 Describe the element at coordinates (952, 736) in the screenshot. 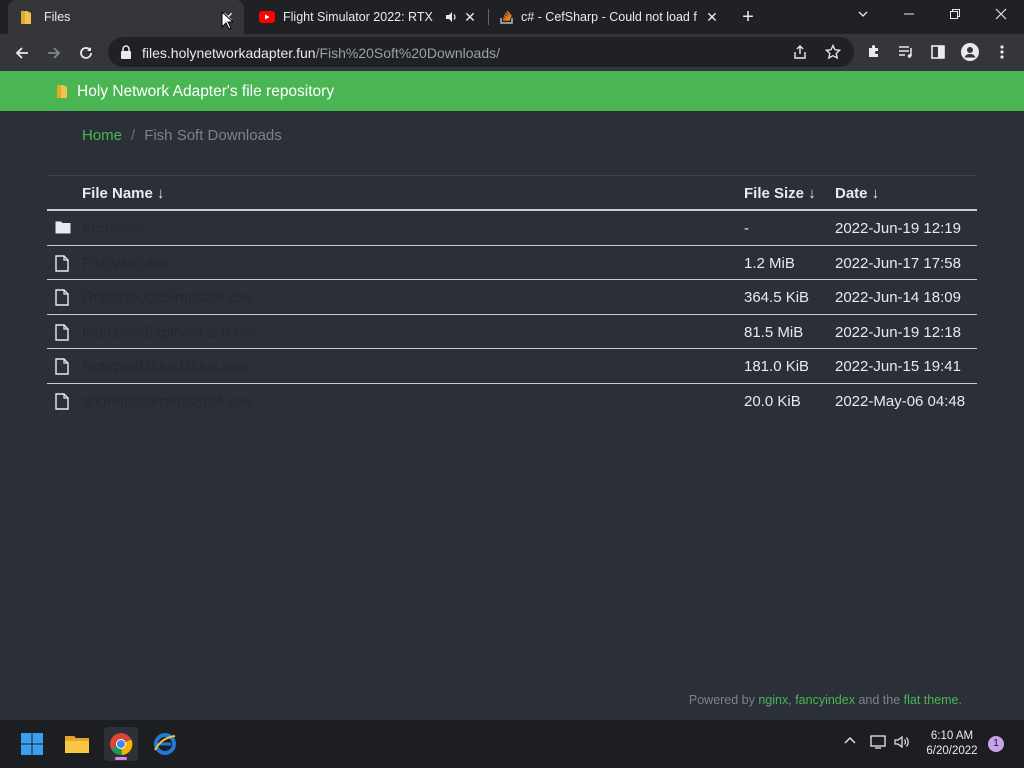

I see `clock-time: 6:10 AM` at that location.